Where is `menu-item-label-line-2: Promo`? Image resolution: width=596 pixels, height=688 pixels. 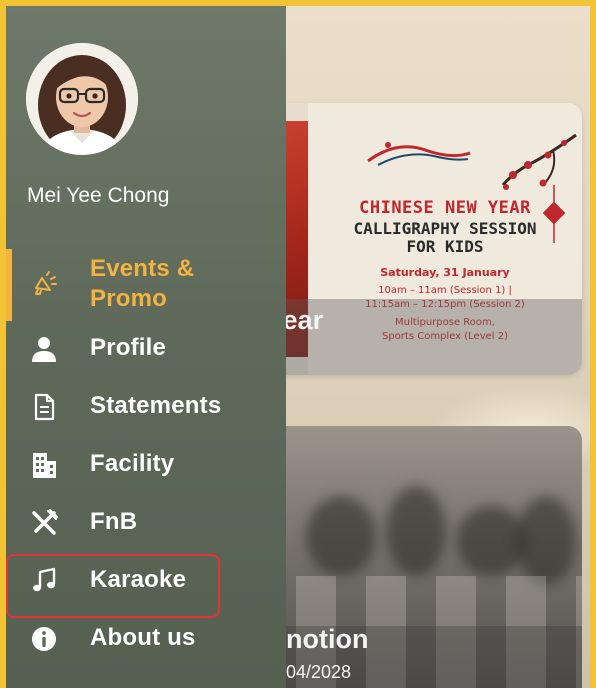
menu-item-label-line-2: Promo is located at coordinates (129, 298).